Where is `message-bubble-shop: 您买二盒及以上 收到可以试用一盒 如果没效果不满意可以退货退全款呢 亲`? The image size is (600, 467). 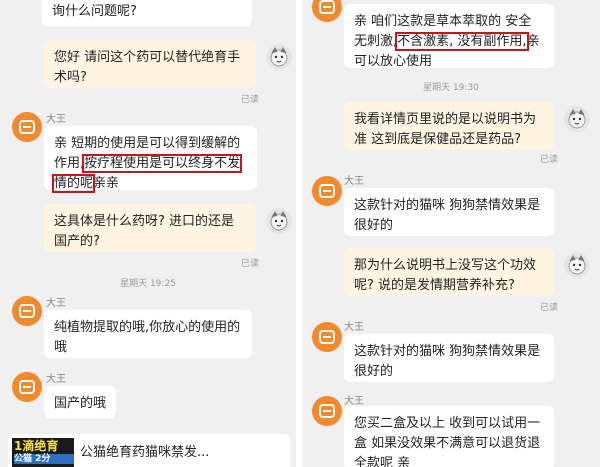 message-bubble-shop: 您买二盒及以上 收到可以试用一盒 如果没效果不满意可以退货退全款呢 亲 is located at coordinates (449, 436).